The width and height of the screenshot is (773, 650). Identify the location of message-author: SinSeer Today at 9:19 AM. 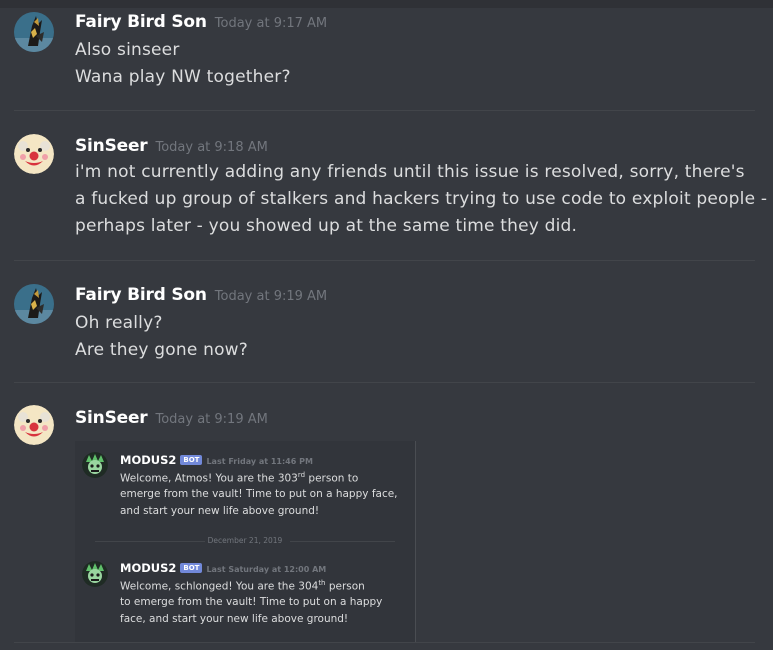
(171, 418).